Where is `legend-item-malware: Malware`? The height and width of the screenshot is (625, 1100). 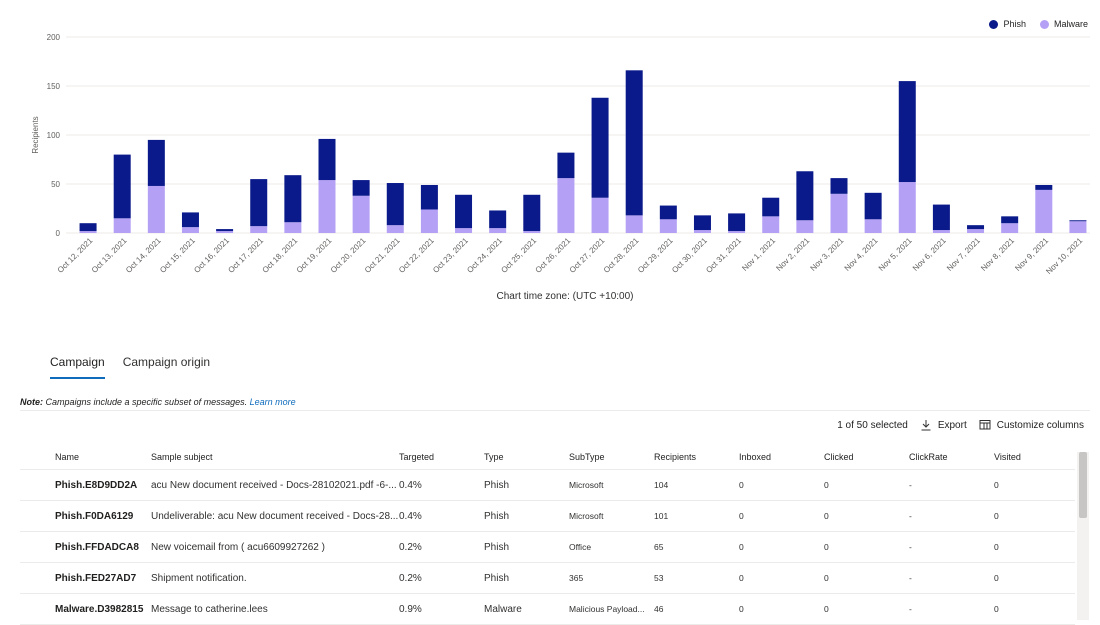 legend-item-malware: Malware is located at coordinates (1063, 24).